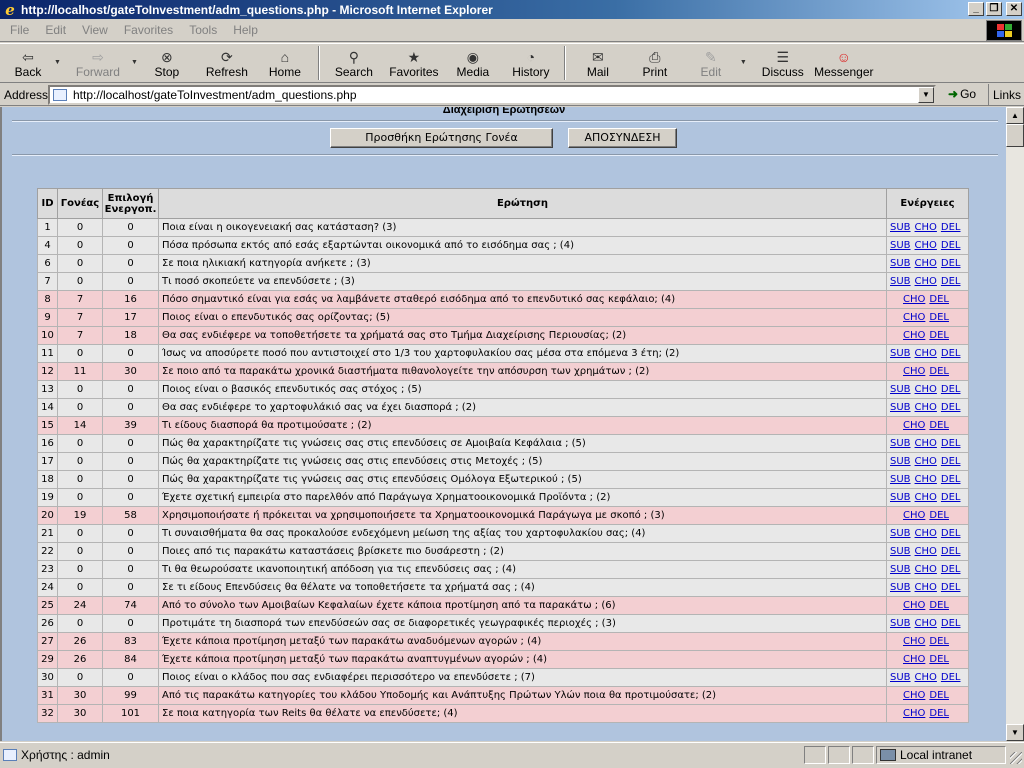 The height and width of the screenshot is (768, 1024). I want to click on stop-button: ⊗ Stop, so click(167, 63).